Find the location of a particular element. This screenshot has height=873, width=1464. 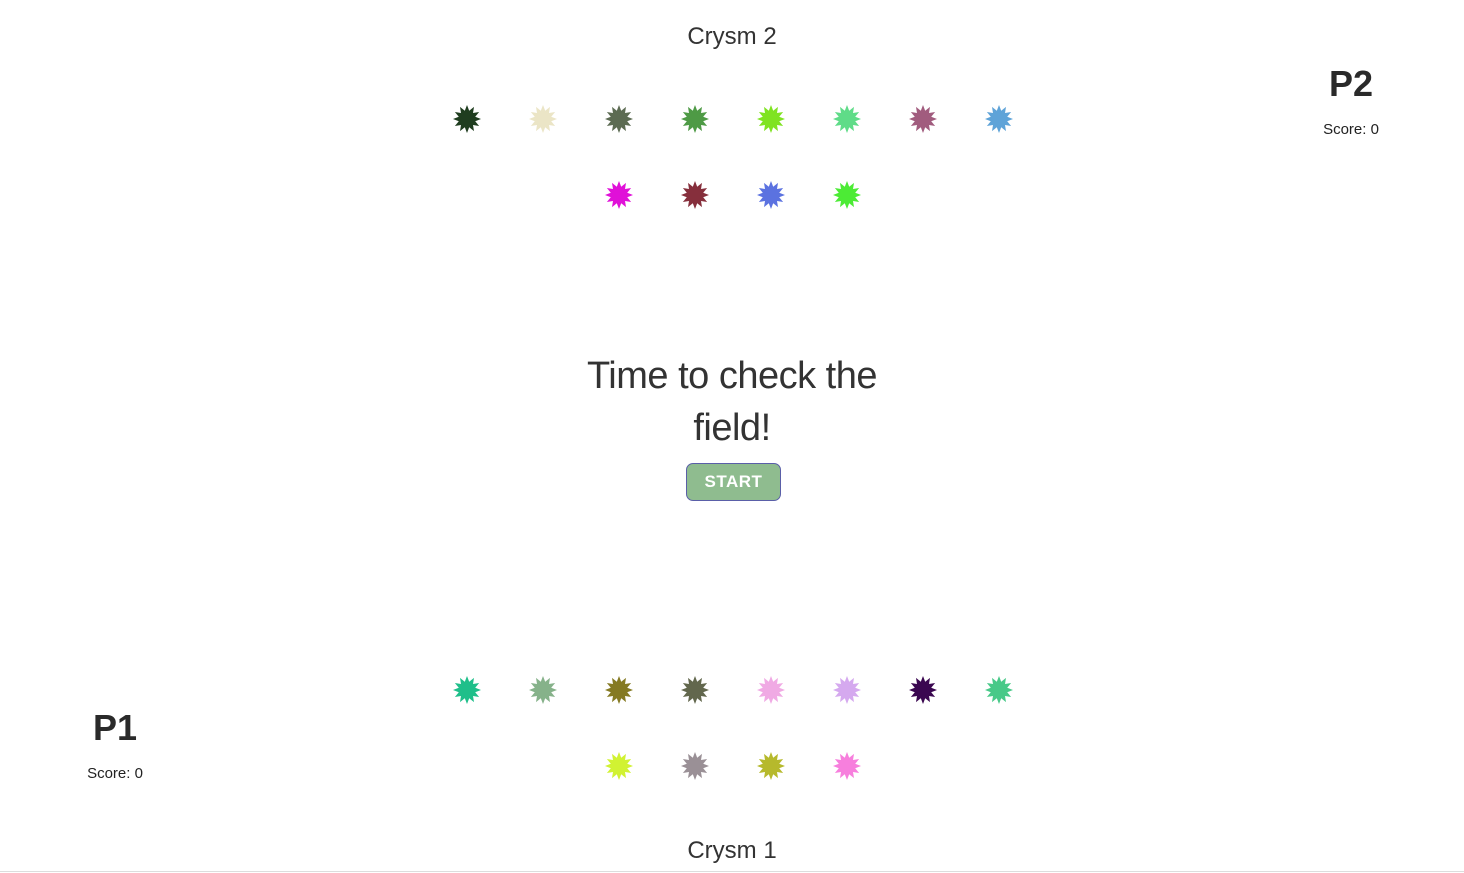

divider is located at coordinates (732, 871).